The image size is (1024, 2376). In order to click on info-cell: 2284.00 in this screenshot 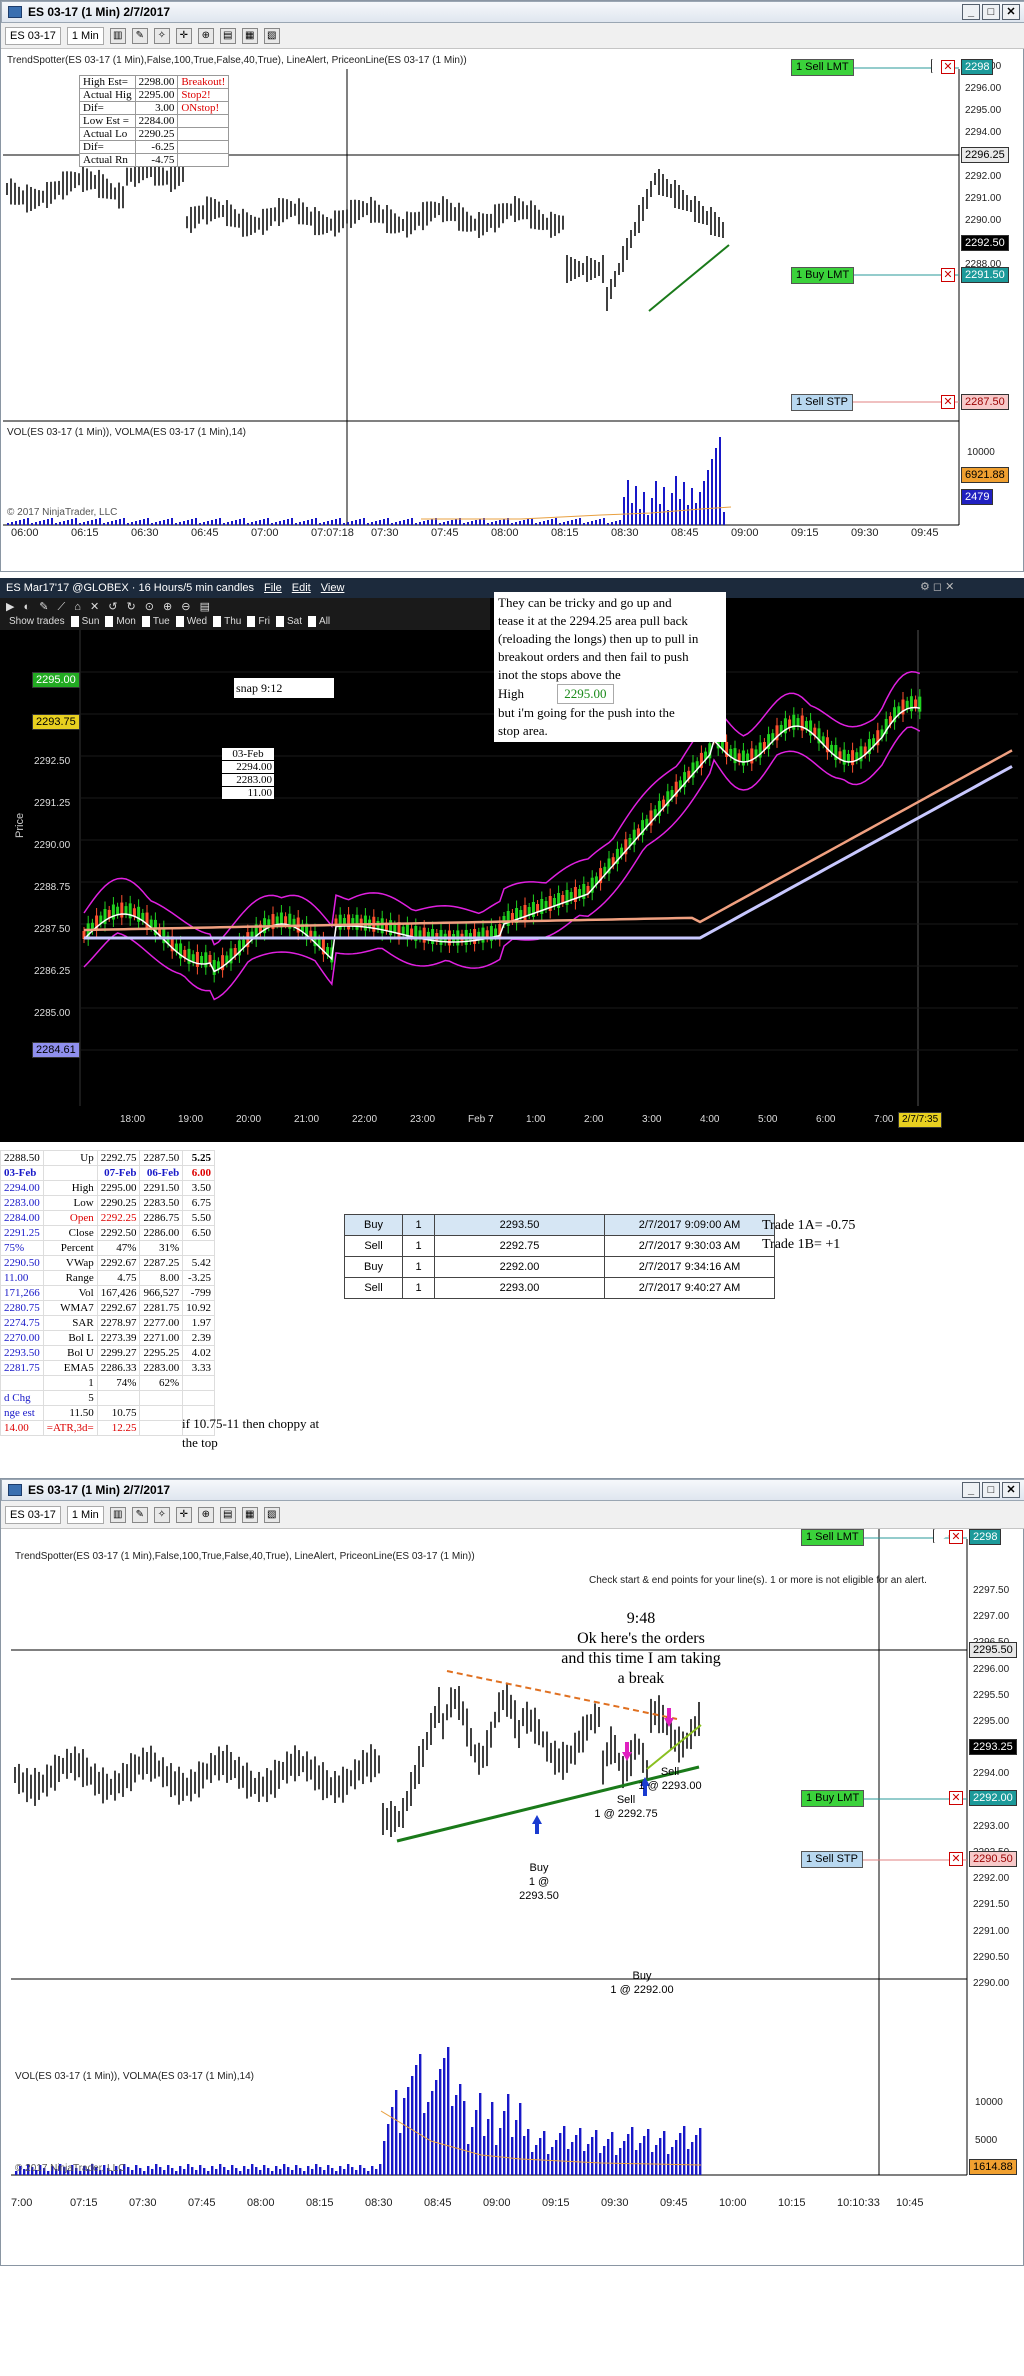, I will do `click(156, 121)`.